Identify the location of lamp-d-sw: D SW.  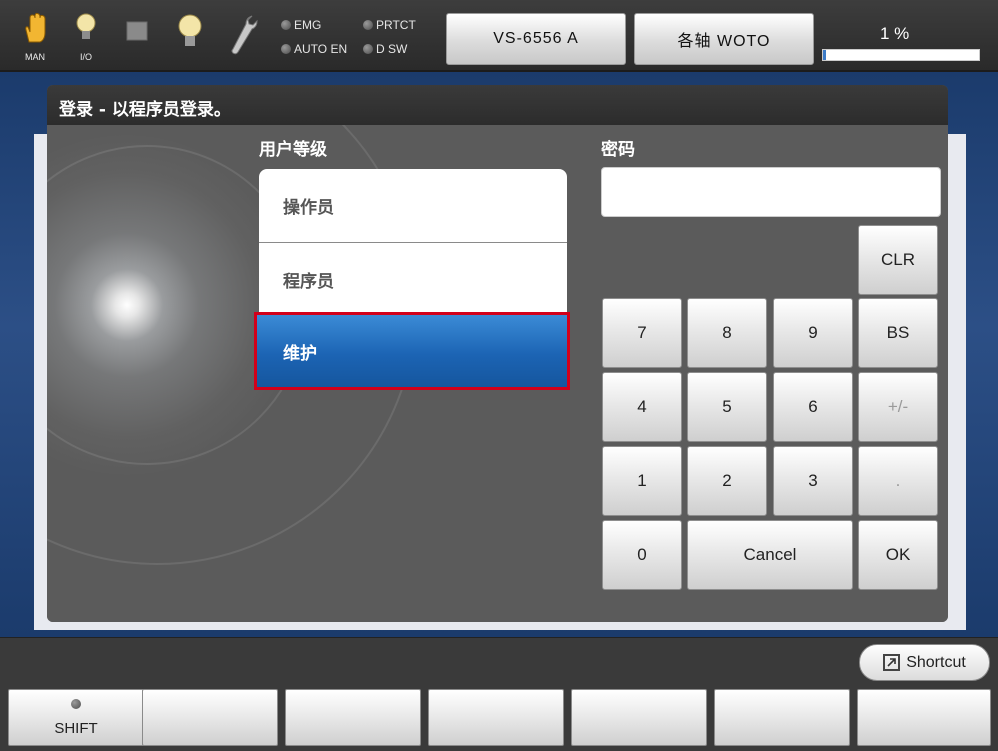
(385, 49).